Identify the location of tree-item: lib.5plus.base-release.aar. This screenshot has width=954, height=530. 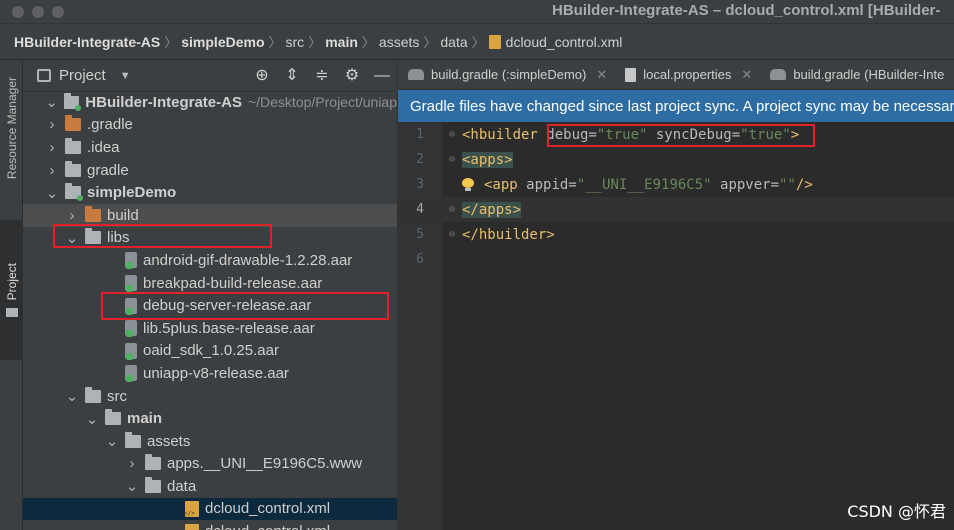
(210, 328).